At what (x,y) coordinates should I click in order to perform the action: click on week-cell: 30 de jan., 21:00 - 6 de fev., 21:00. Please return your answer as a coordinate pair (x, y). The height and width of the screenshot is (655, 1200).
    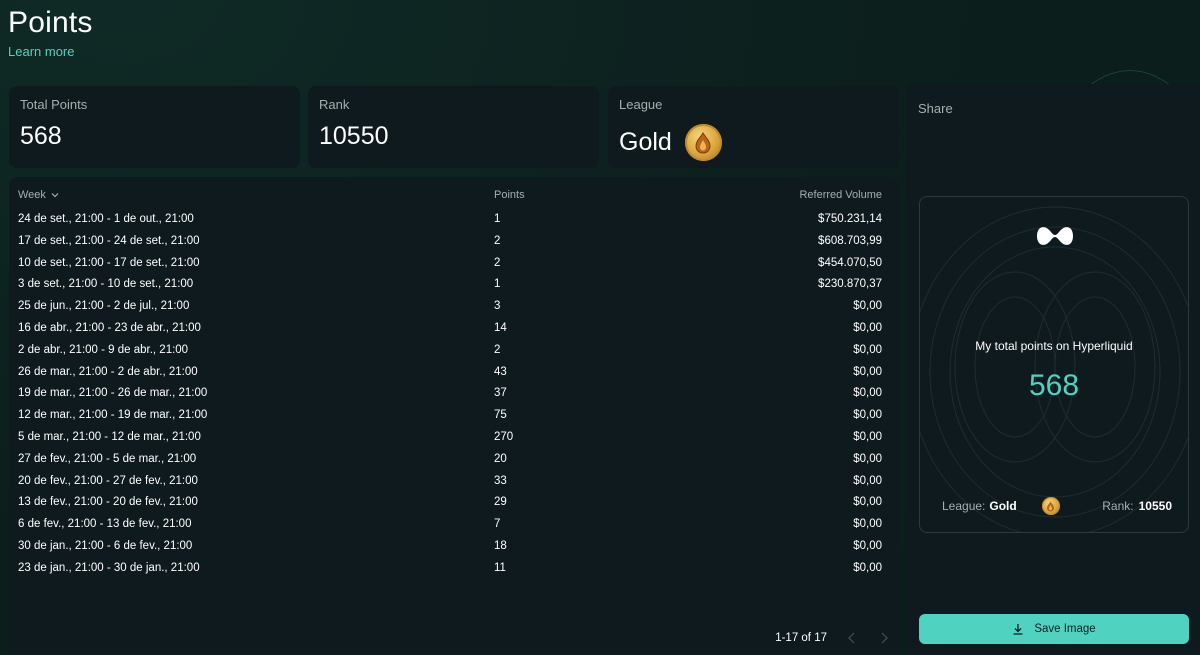
    Looking at the image, I should click on (105, 545).